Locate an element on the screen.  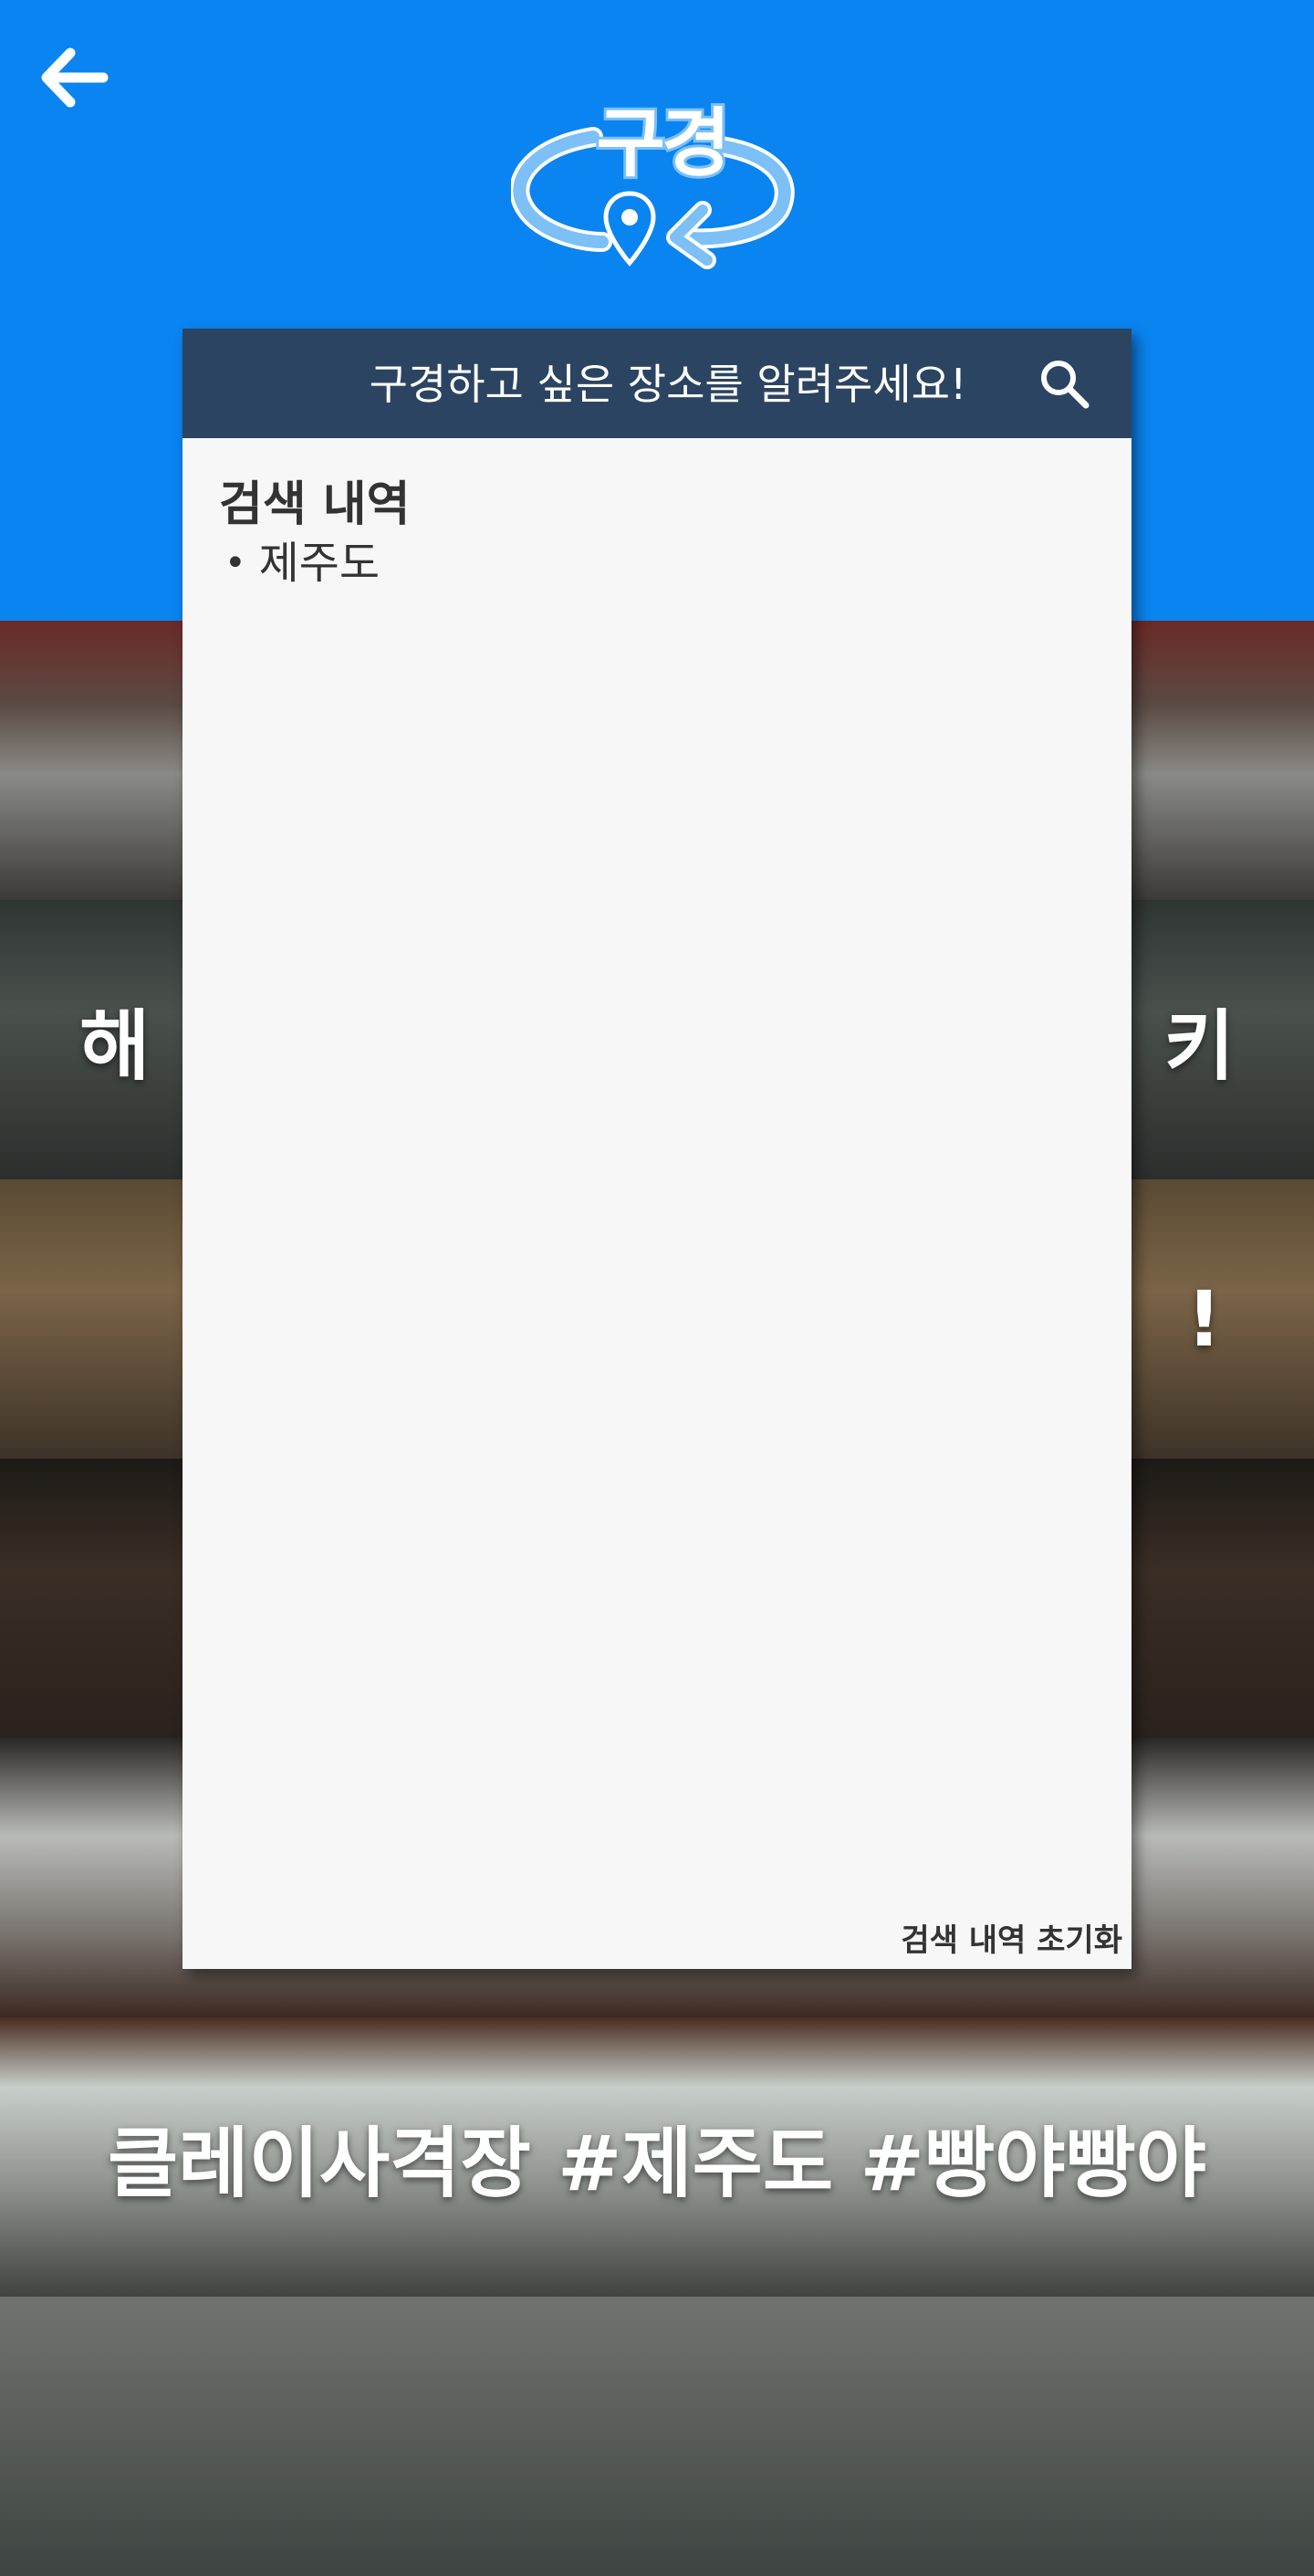
map-pin-icon is located at coordinates (629, 229).